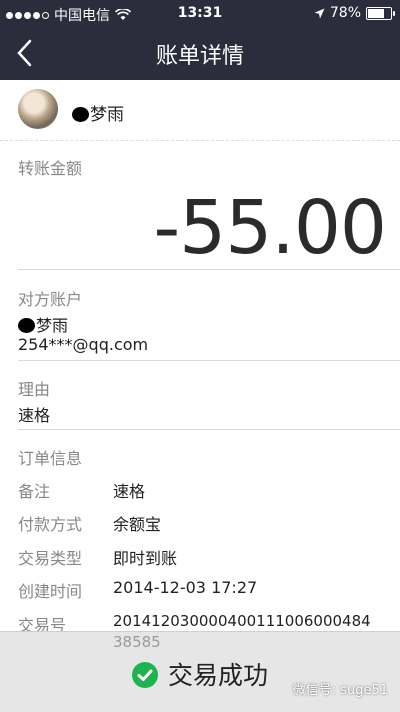  I want to click on order-row-value: 余额宝, so click(137, 524).